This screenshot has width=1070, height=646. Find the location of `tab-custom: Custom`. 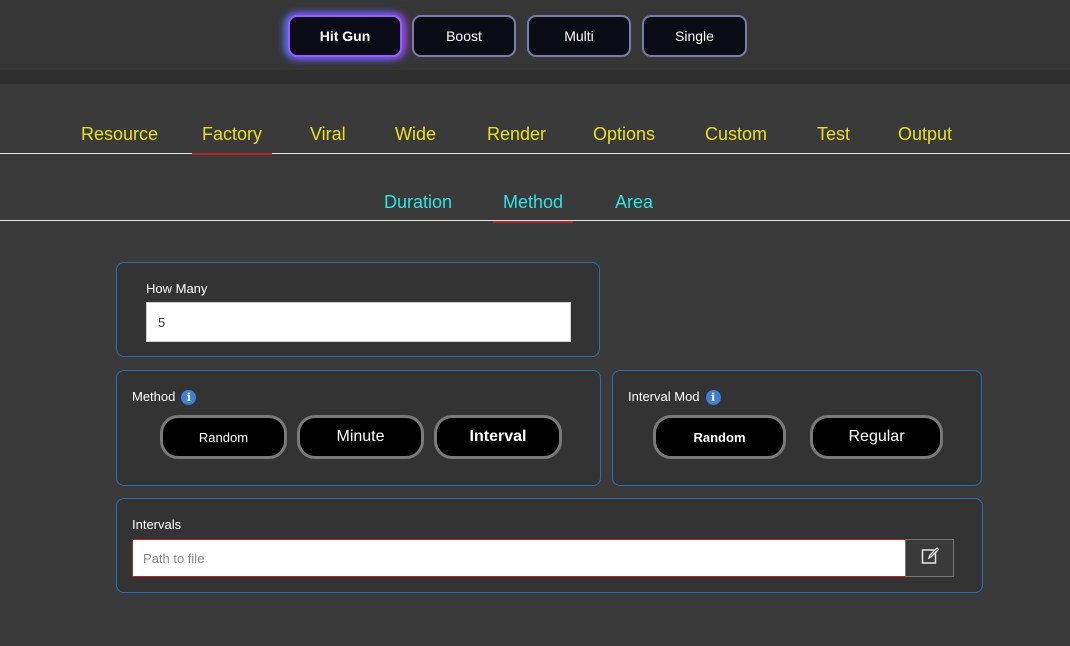

tab-custom: Custom is located at coordinates (736, 134).